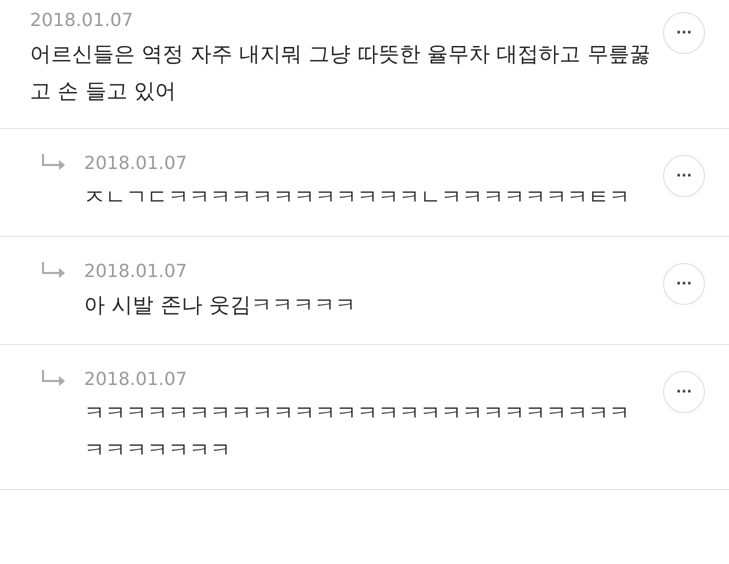 The image size is (729, 564). Describe the element at coordinates (357, 432) in the screenshot. I see `comment-text: ㅋㅋㅋㅋㅋㅋㅋㅋㅋㅋㅋㅋㅋㅋㅋㅋㅋㅋㅋㅋㅋㅋㅋㅋㅋㅋㅋㅋㅋㅋㅋㅋㅋ` at that location.